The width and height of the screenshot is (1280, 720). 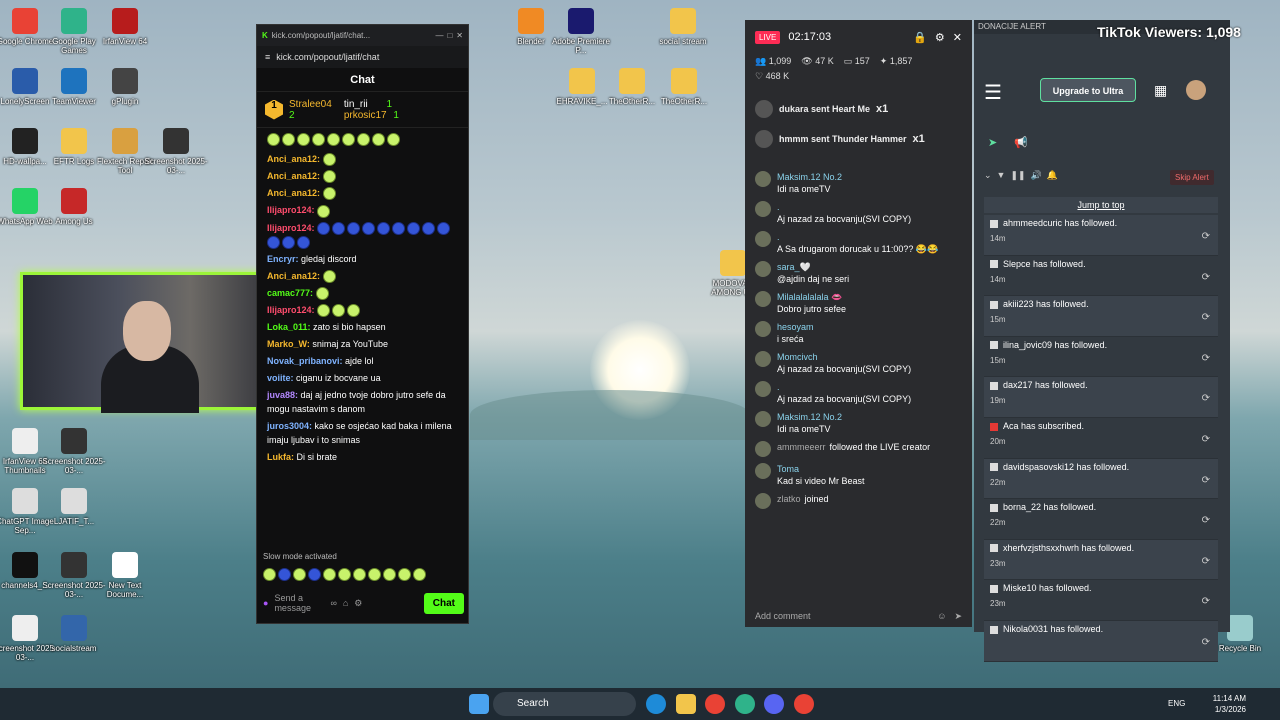 I want to click on start-icon, so click(x=479, y=704).